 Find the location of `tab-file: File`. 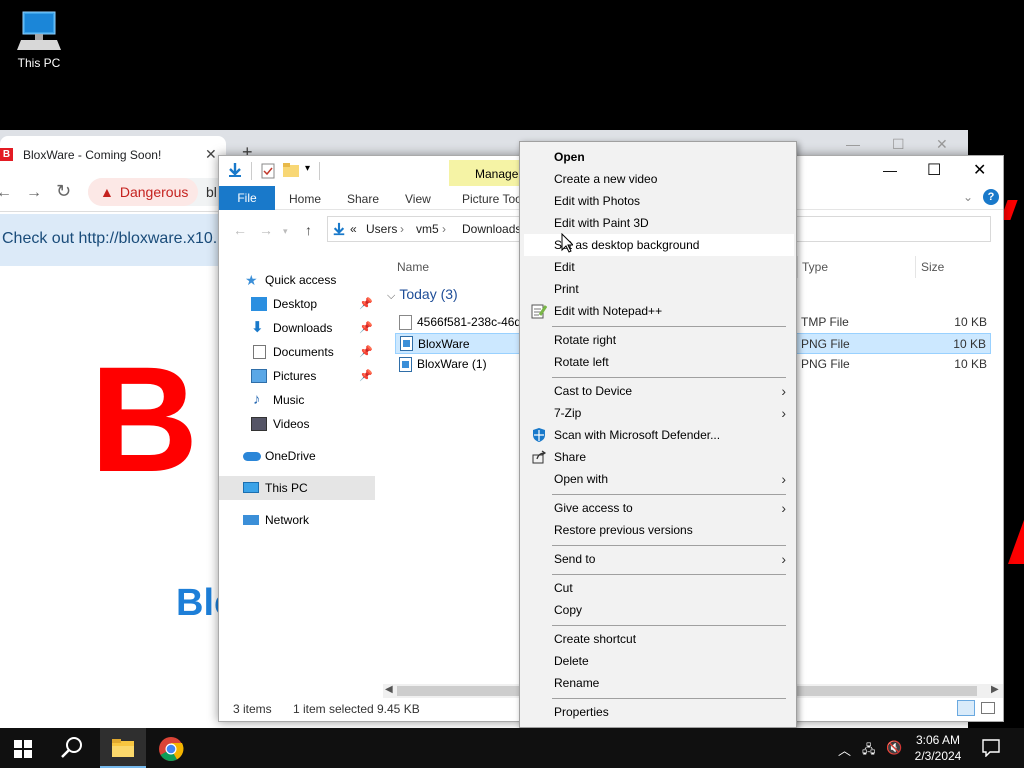

tab-file: File is located at coordinates (247, 198).